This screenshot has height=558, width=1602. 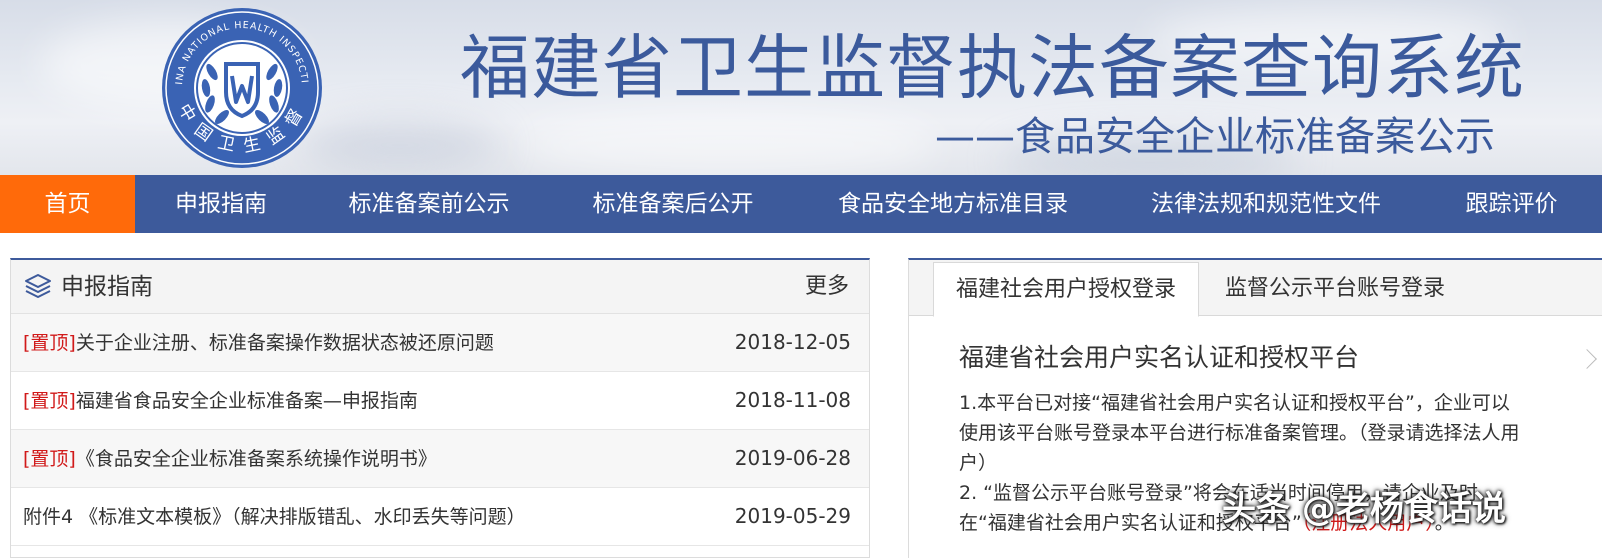 I want to click on list-item-date: 2018-11-08, so click(x=792, y=400).